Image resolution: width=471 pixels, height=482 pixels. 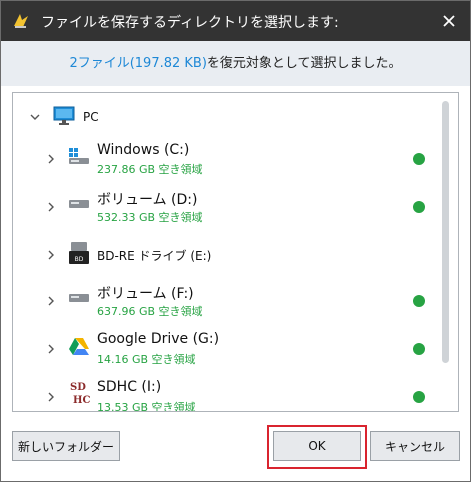 I want to click on drive-label: ボリューム (D:), so click(x=147, y=200).